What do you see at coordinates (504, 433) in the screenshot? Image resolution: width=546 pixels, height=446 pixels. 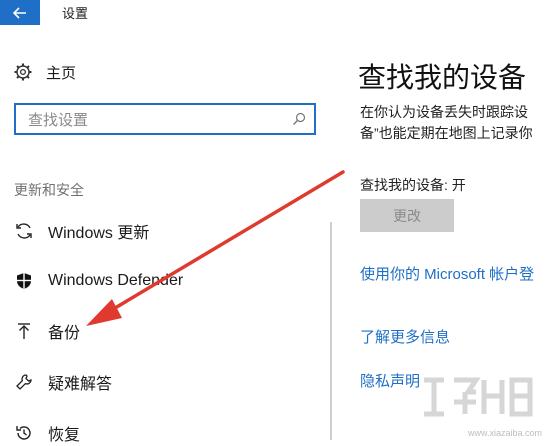 I see `watermark-url: www.xiazaiba.com` at bounding box center [504, 433].